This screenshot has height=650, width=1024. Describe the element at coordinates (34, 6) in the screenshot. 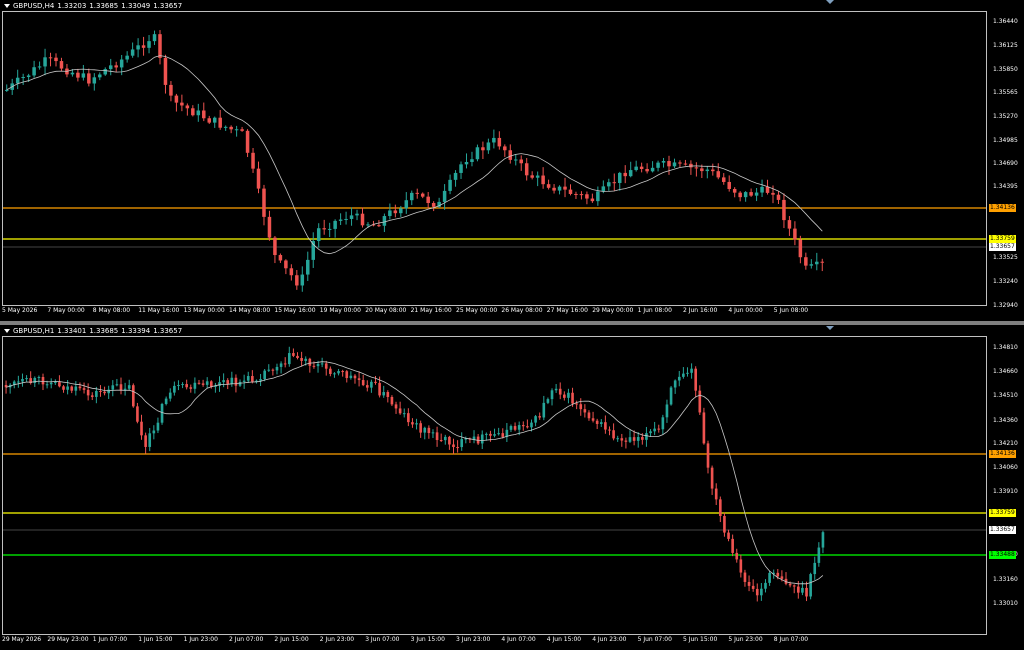

I see `symbol-label: GBPUSD,H4` at that location.